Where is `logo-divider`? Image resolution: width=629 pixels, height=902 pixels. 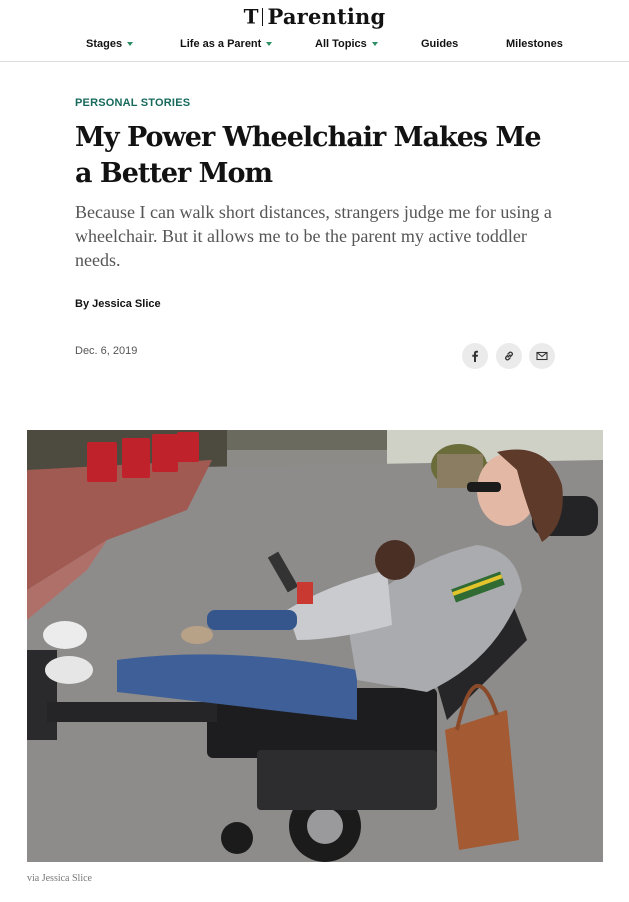 logo-divider is located at coordinates (263, 16).